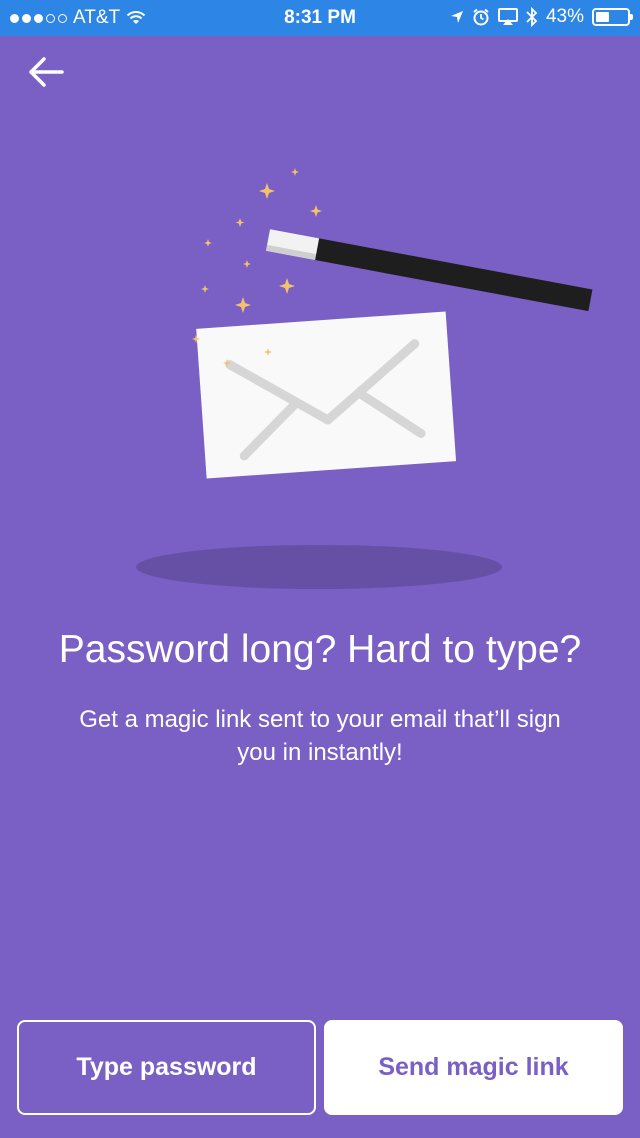 The width and height of the screenshot is (640, 1138). I want to click on send-magic-link-button: Send magic link, so click(473, 1067).